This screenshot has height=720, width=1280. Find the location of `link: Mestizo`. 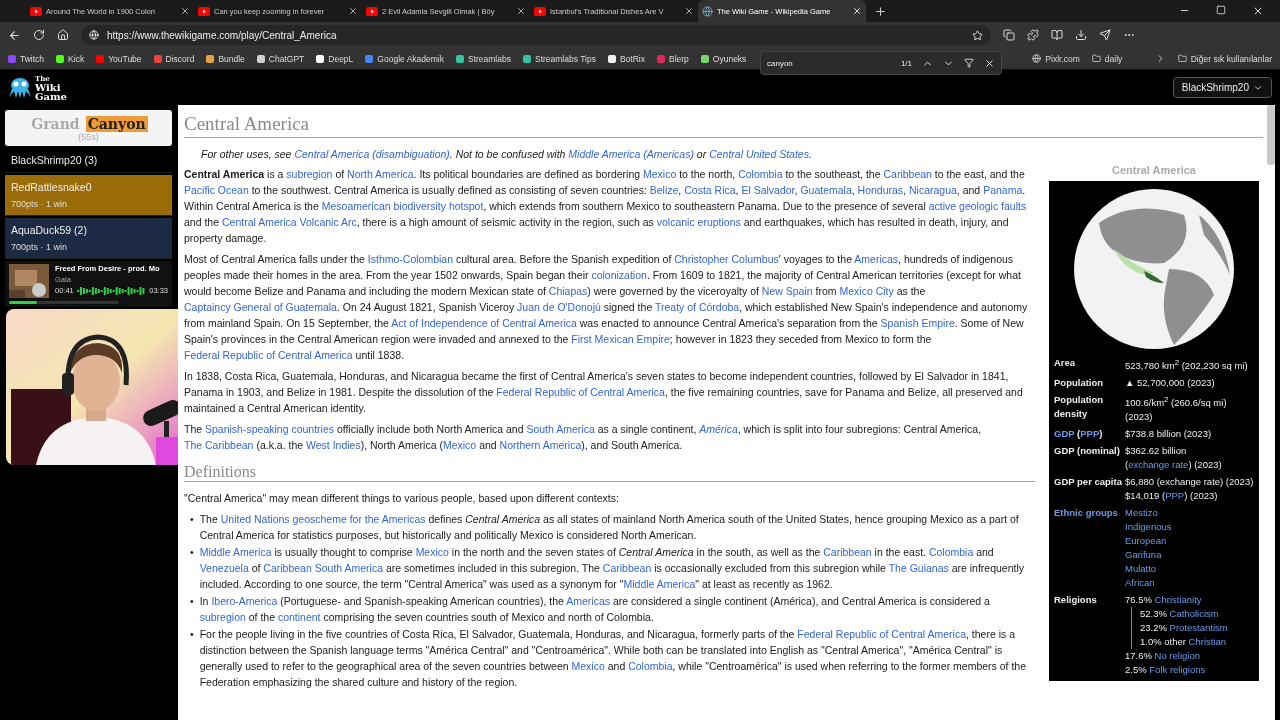

link: Mestizo is located at coordinates (1141, 513).